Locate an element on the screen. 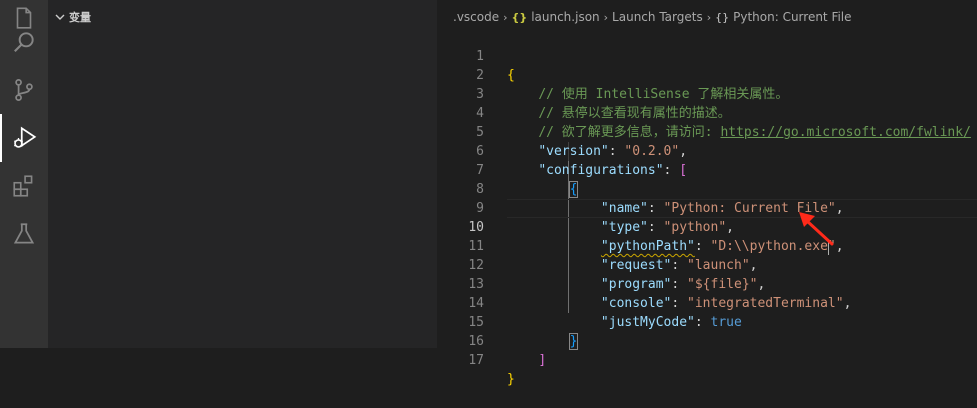  annotation-arrow-icon is located at coordinates (816, 229).